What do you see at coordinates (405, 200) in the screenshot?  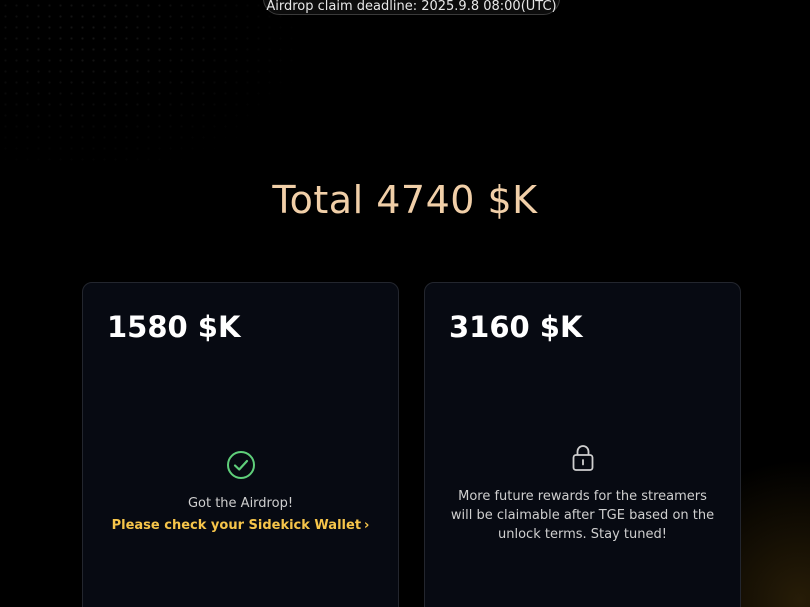 I see `total-amount: Total 4740 $K` at bounding box center [405, 200].